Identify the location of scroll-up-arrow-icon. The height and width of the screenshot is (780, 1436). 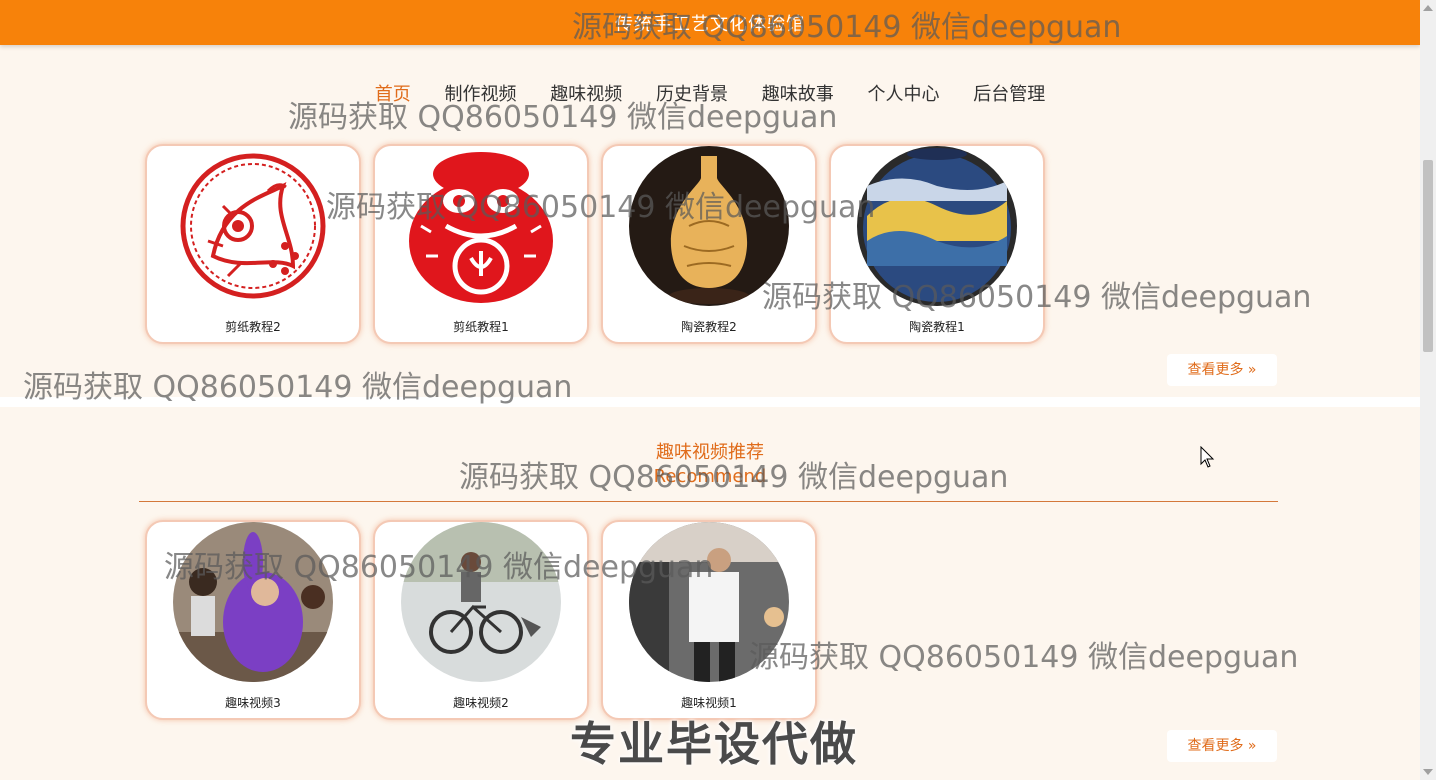
(1428, 8).